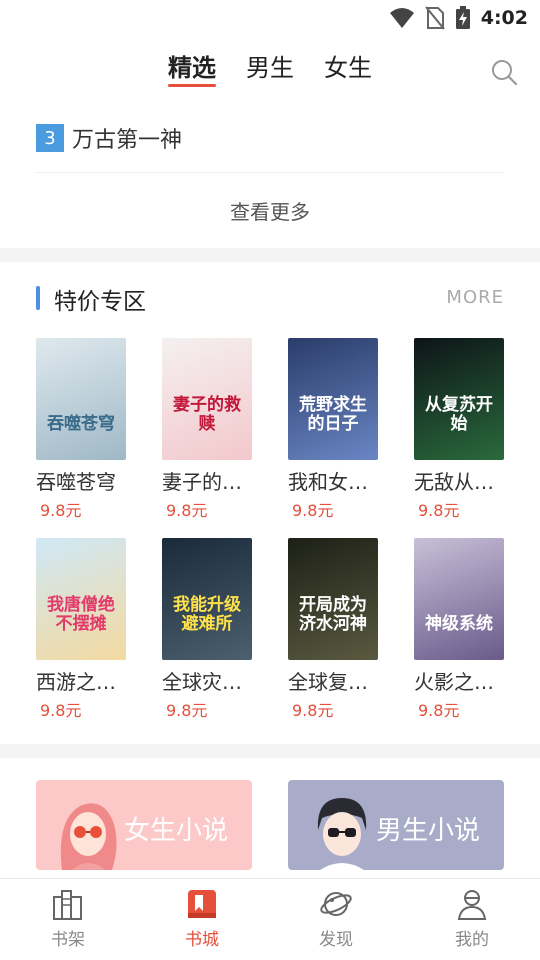 The image size is (540, 960). I want to click on cover-title-art: 我能升级避难所, so click(207, 614).